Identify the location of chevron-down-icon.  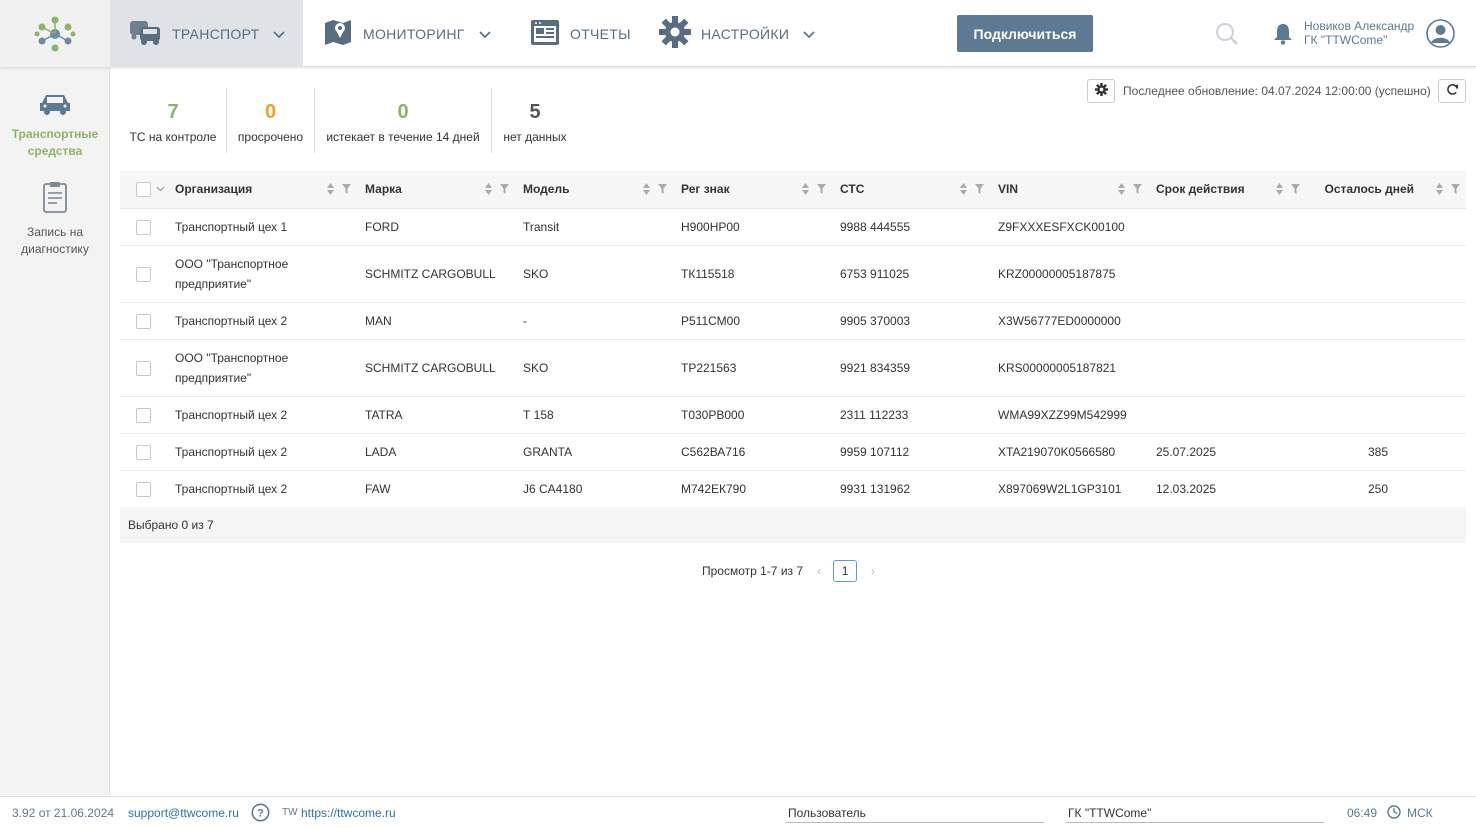
(160, 189).